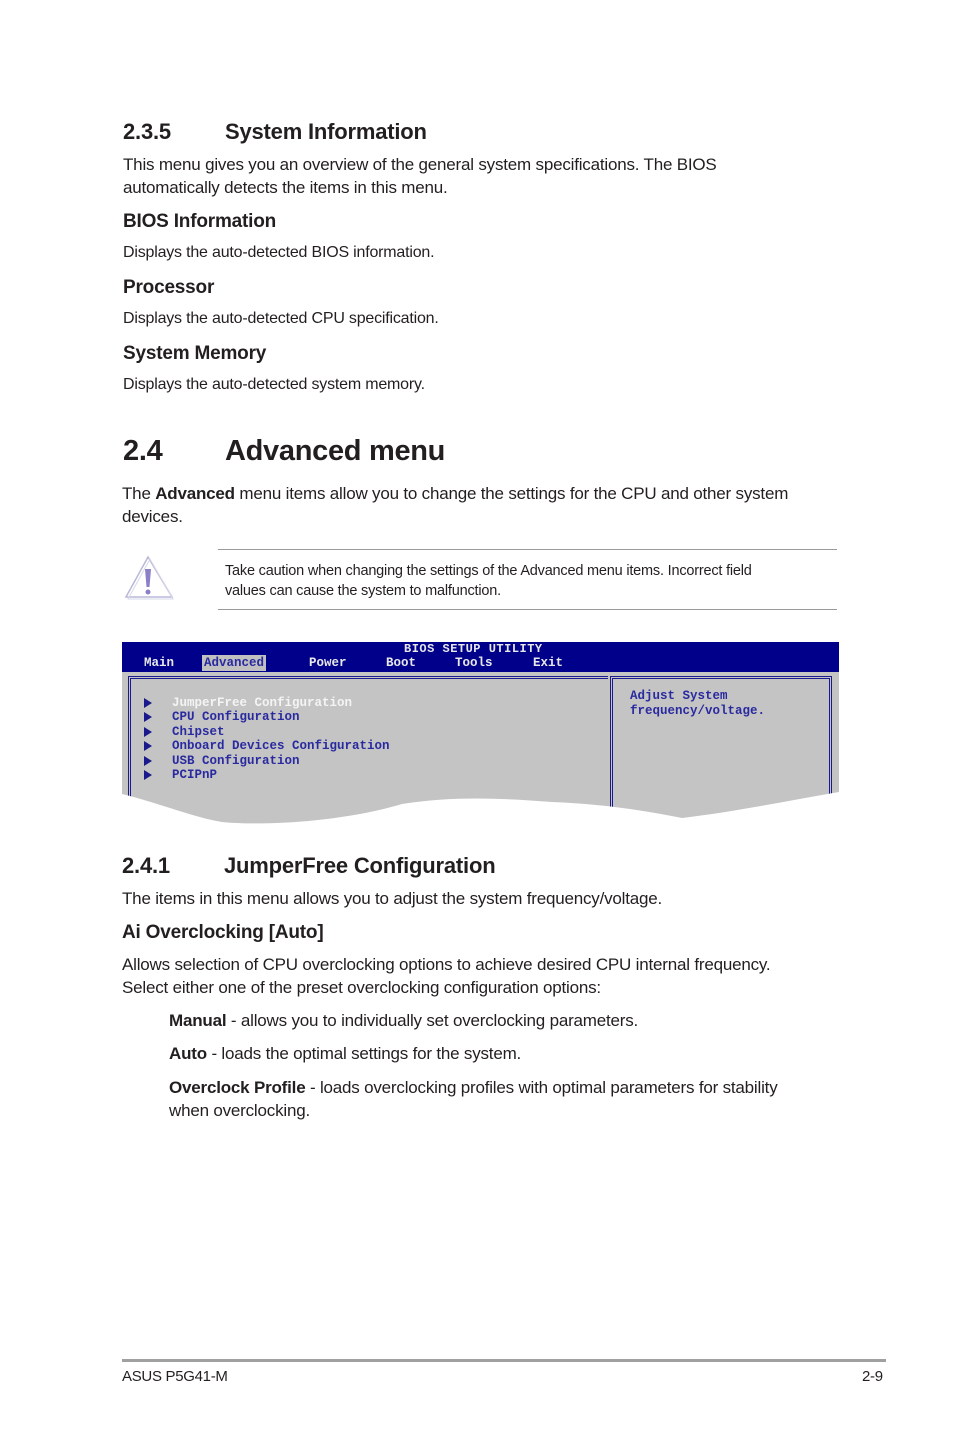 The height and width of the screenshot is (1438, 954). What do you see at coordinates (480, 810) in the screenshot?
I see `torn-edge` at bounding box center [480, 810].